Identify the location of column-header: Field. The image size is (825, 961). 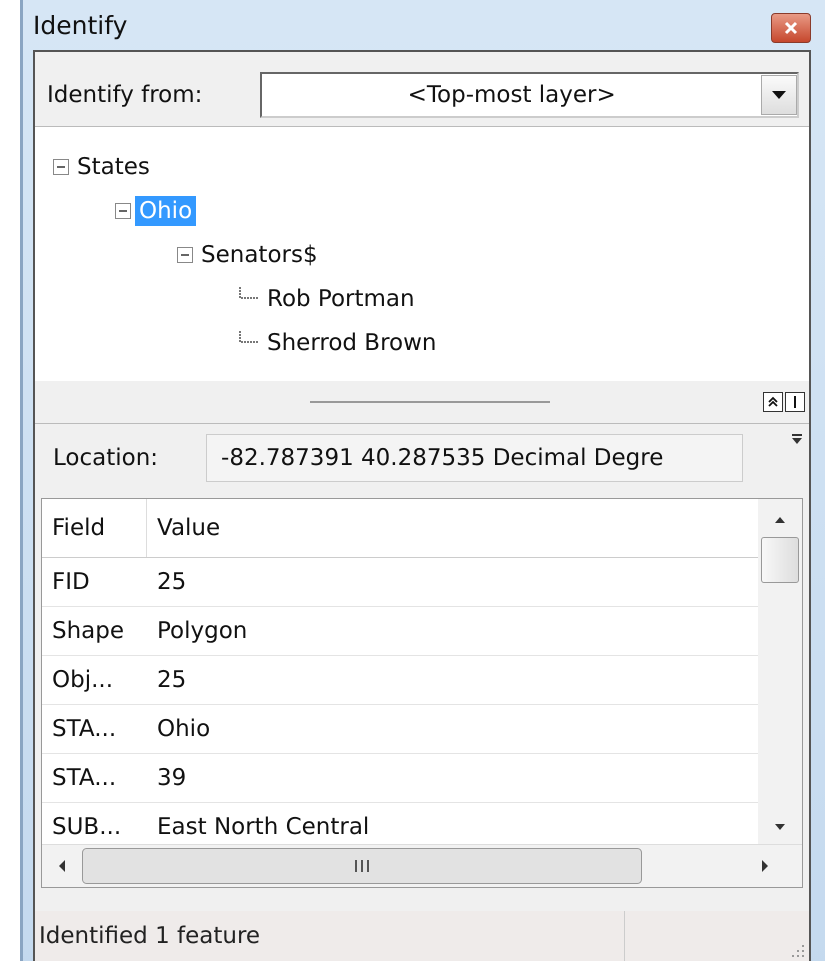
(94, 528).